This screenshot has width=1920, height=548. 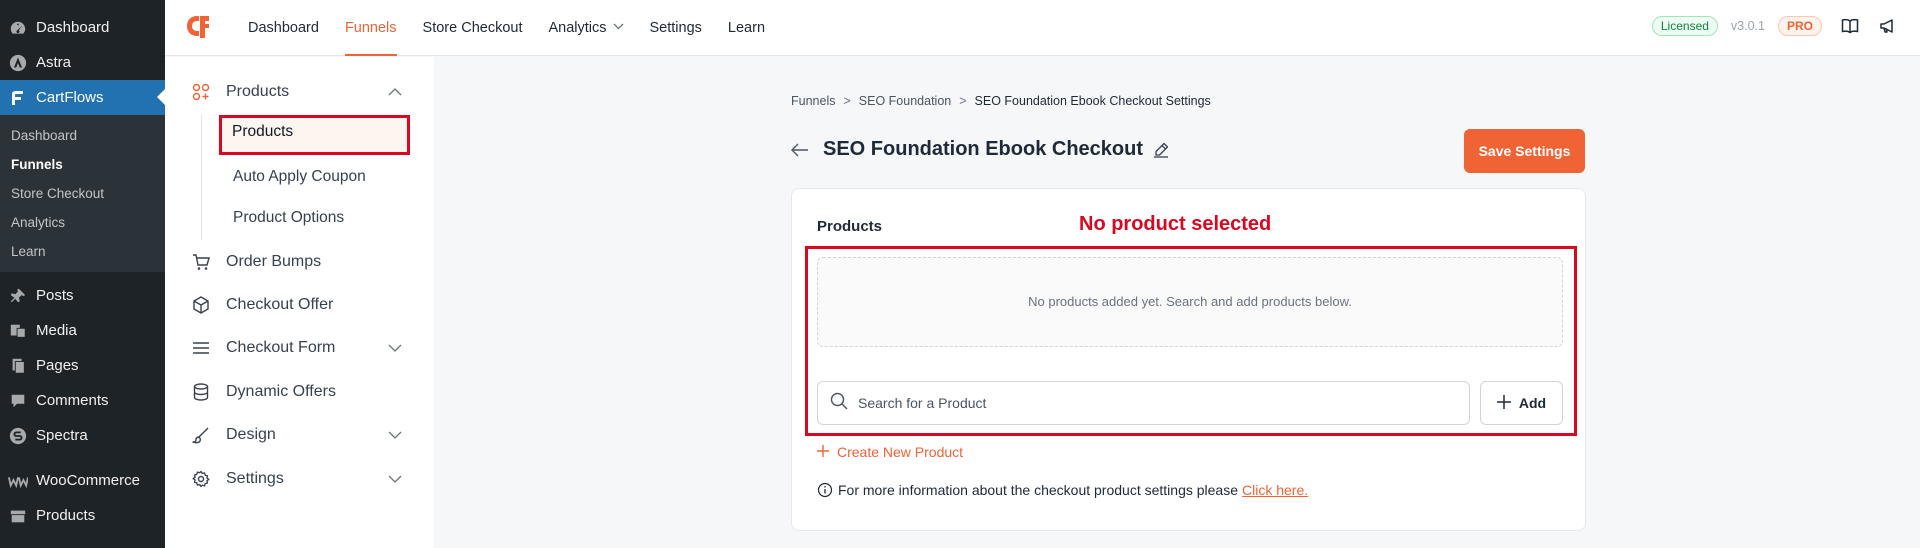 I want to click on menu-checkout-offer: Checkout Offer, so click(x=299, y=305).